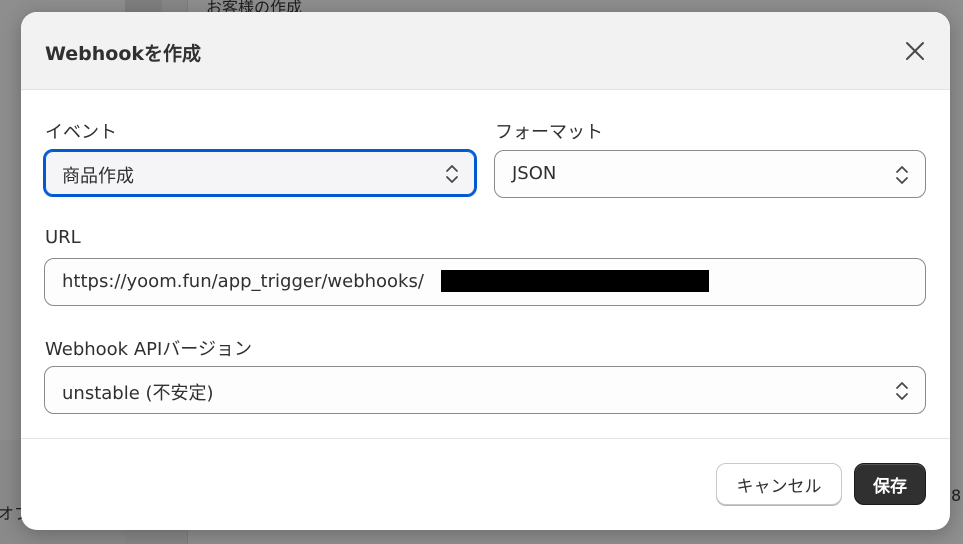 Image resolution: width=963 pixels, height=544 pixels. What do you see at coordinates (123, 54) in the screenshot?
I see `modal-title: Webhookを作成` at bounding box center [123, 54].